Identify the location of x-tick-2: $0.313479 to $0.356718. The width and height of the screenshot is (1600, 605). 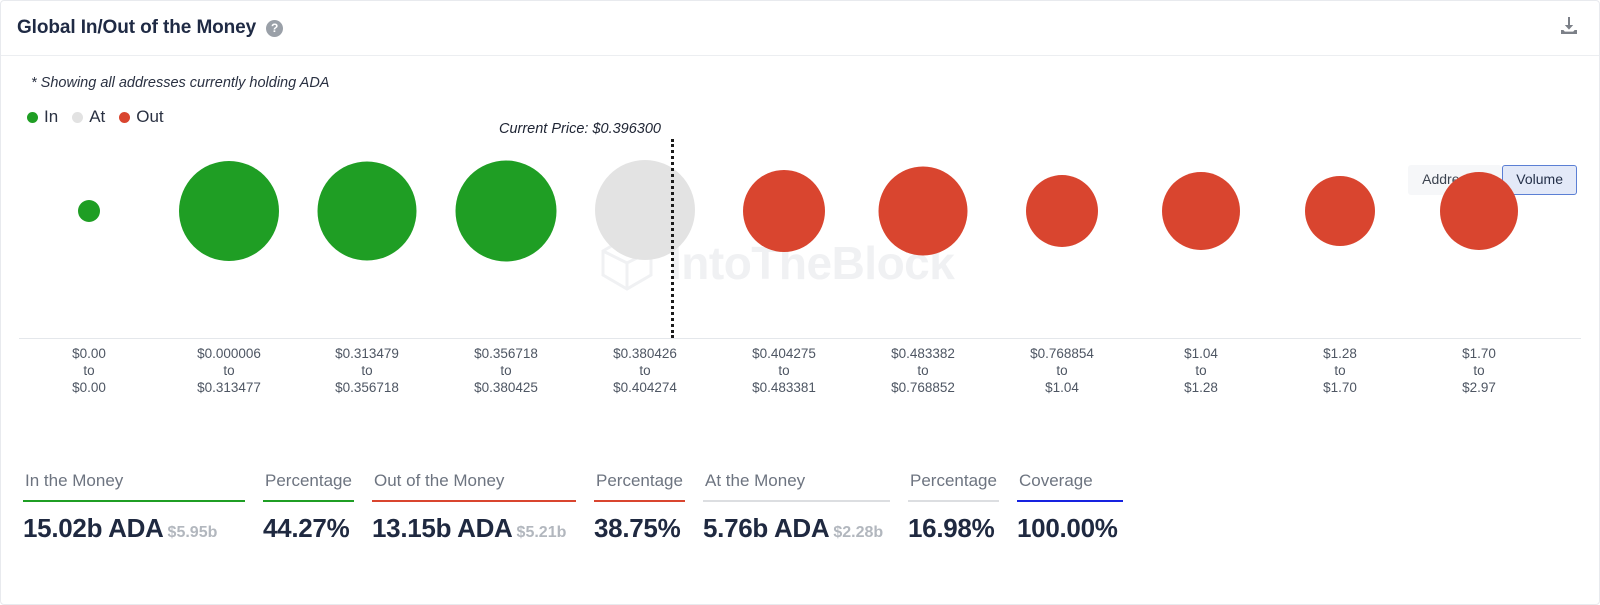
(367, 370).